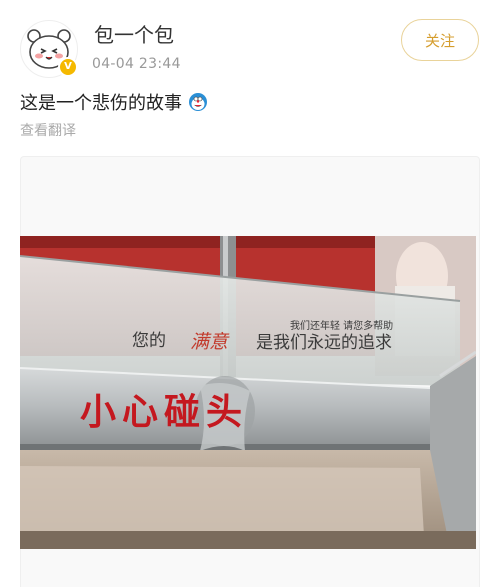 The image size is (500, 587). What do you see at coordinates (149, 341) in the screenshot?
I see `sign-slogan-left: 您的` at bounding box center [149, 341].